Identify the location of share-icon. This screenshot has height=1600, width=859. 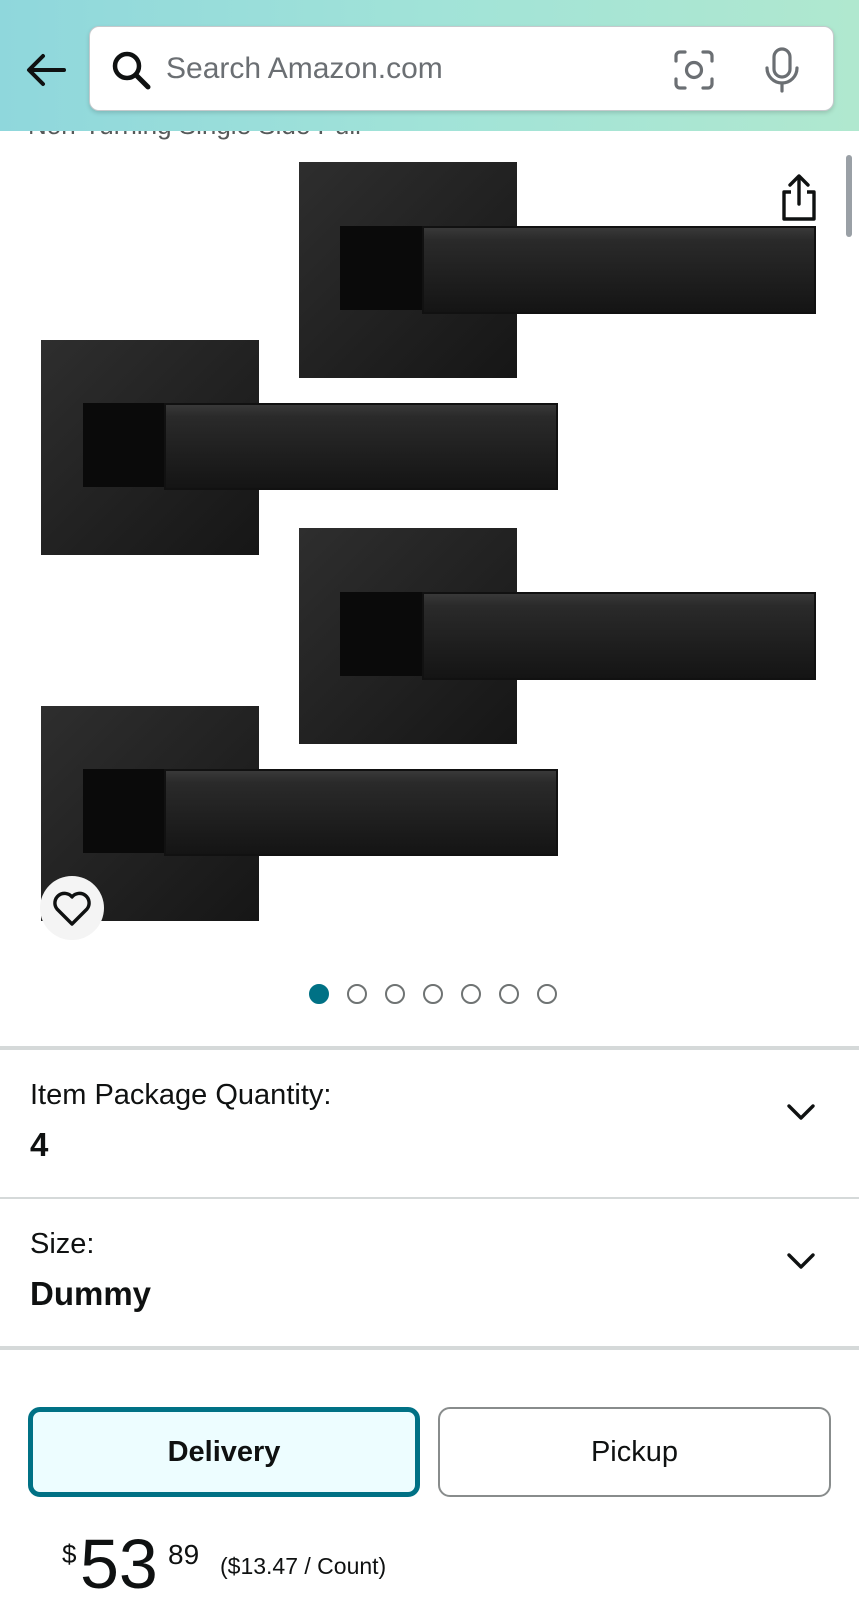
(799, 198).